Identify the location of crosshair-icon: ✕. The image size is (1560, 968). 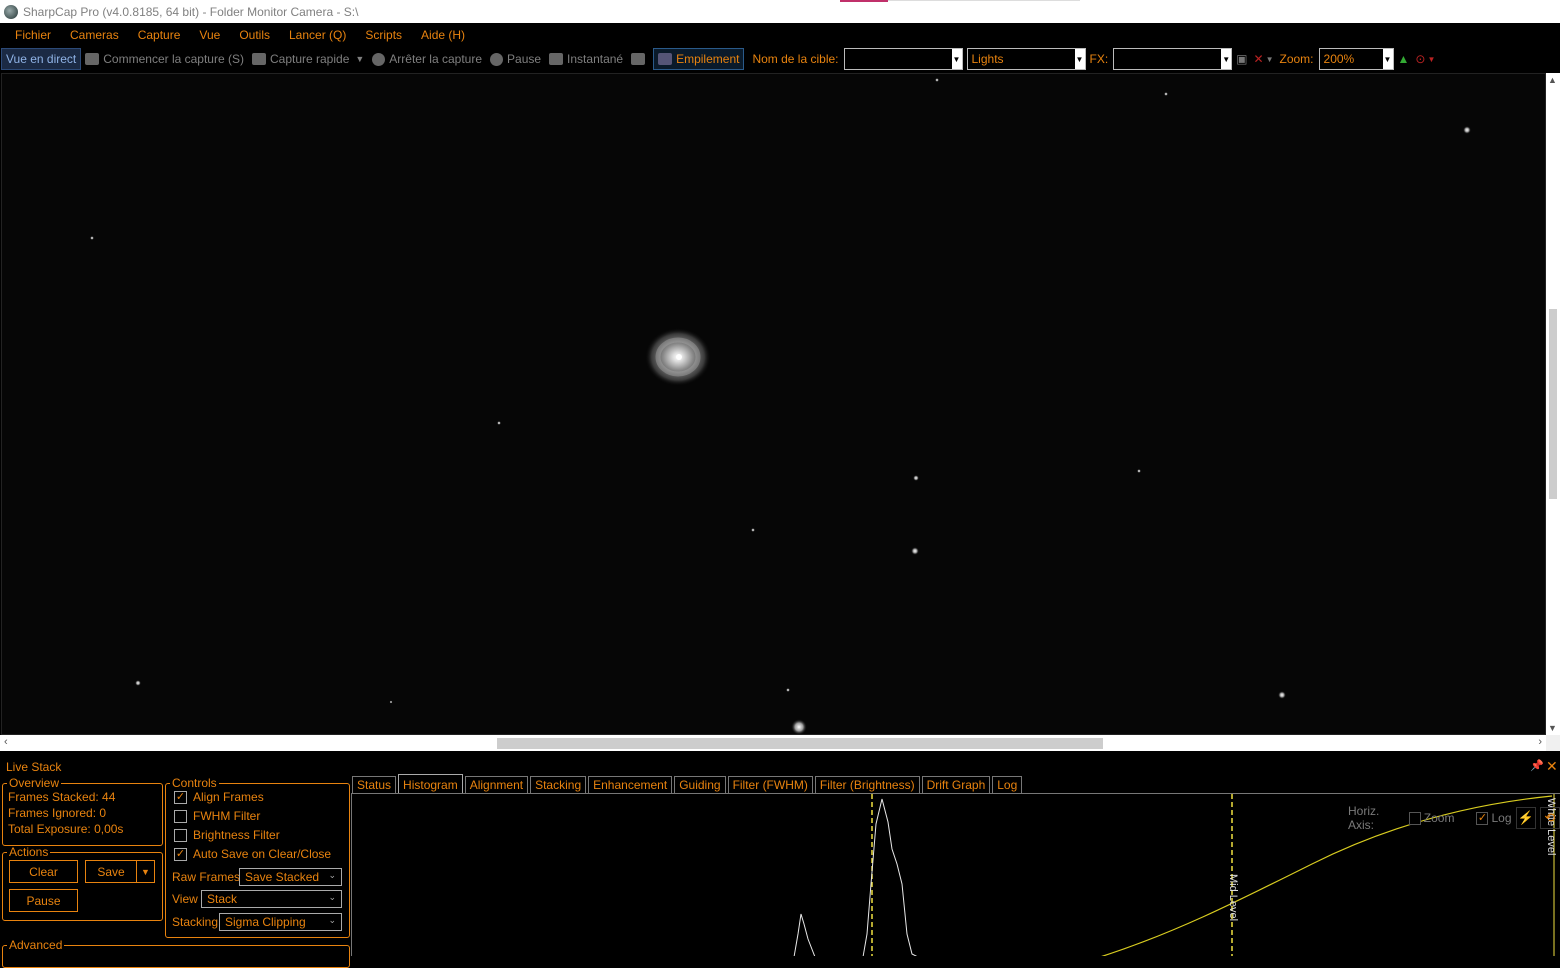
(1259, 59).